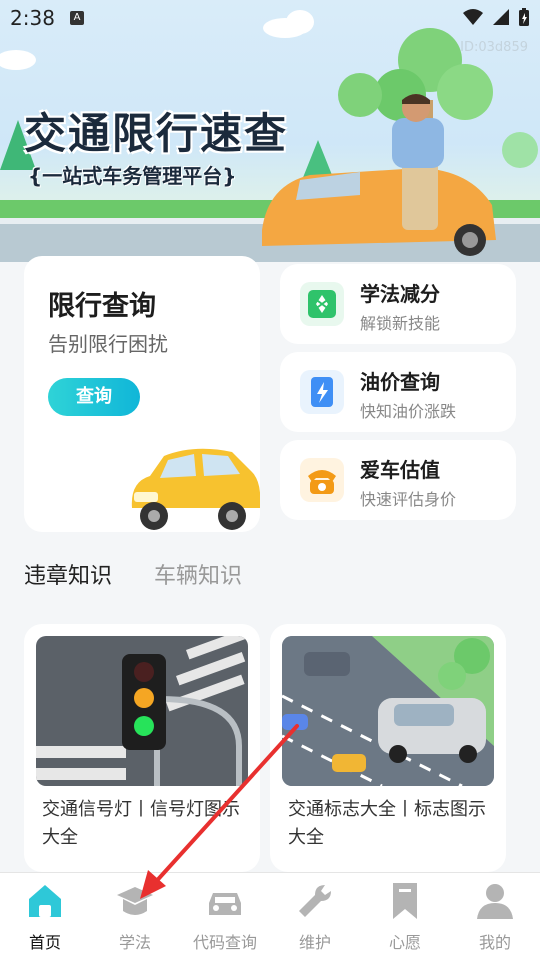 The height and width of the screenshot is (961, 540). Describe the element at coordinates (77, 18) in the screenshot. I see `status-a-badge: A` at that location.